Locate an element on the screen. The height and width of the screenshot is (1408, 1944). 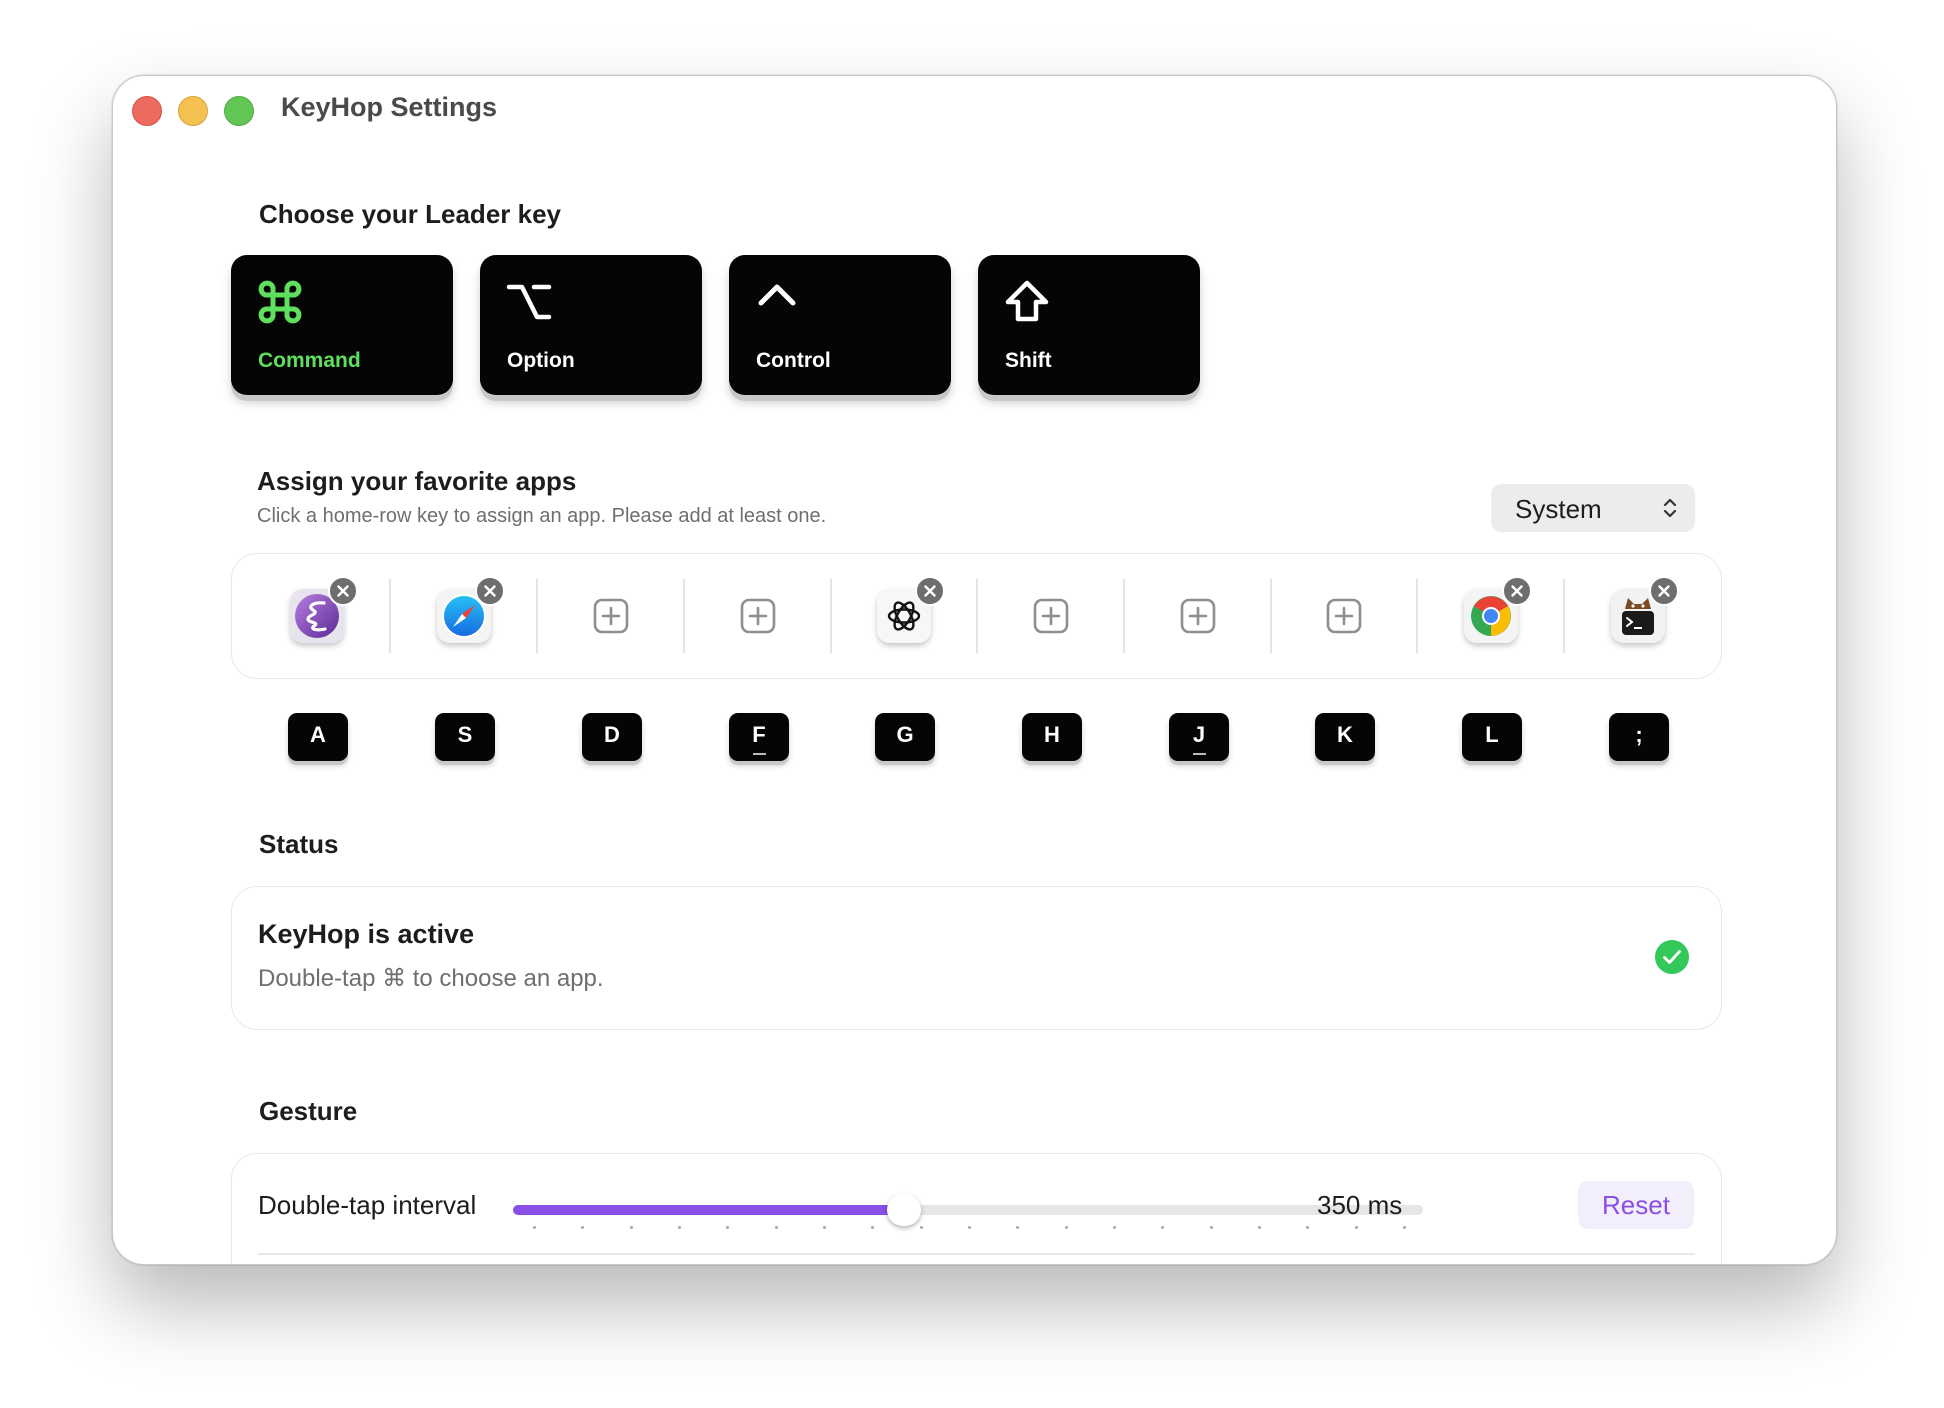
app-slots-panel is located at coordinates (976, 616).